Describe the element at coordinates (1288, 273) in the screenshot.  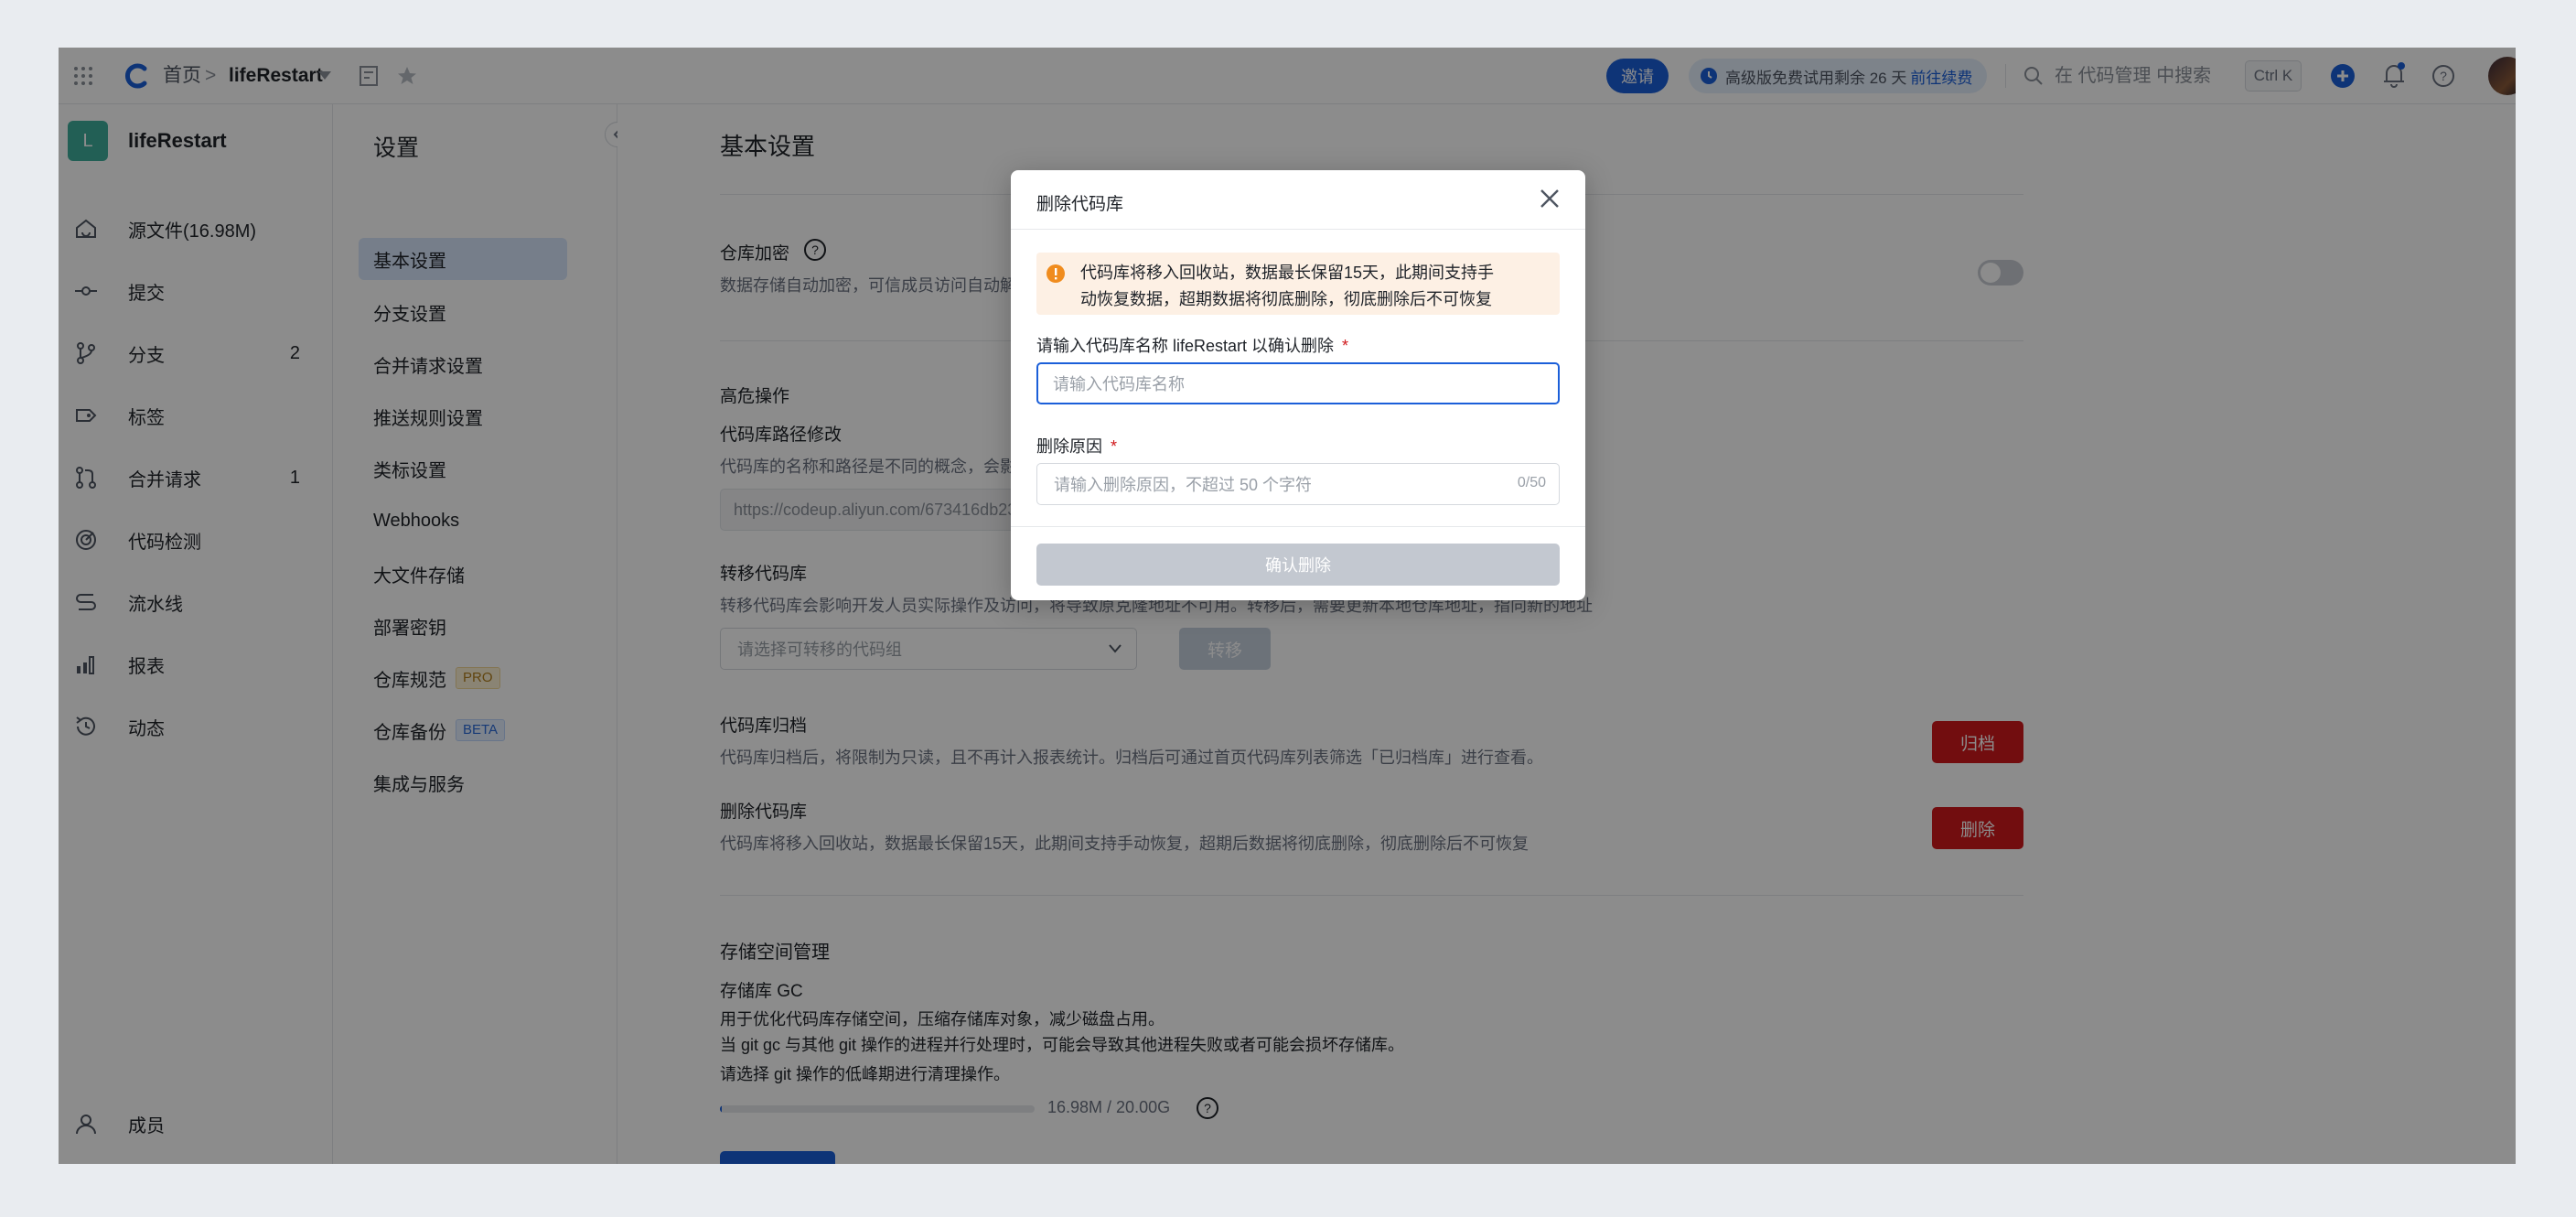
I see `warning-line-1: 代码库将移入回收站，数据最长保留15天，此期间支持手` at that location.